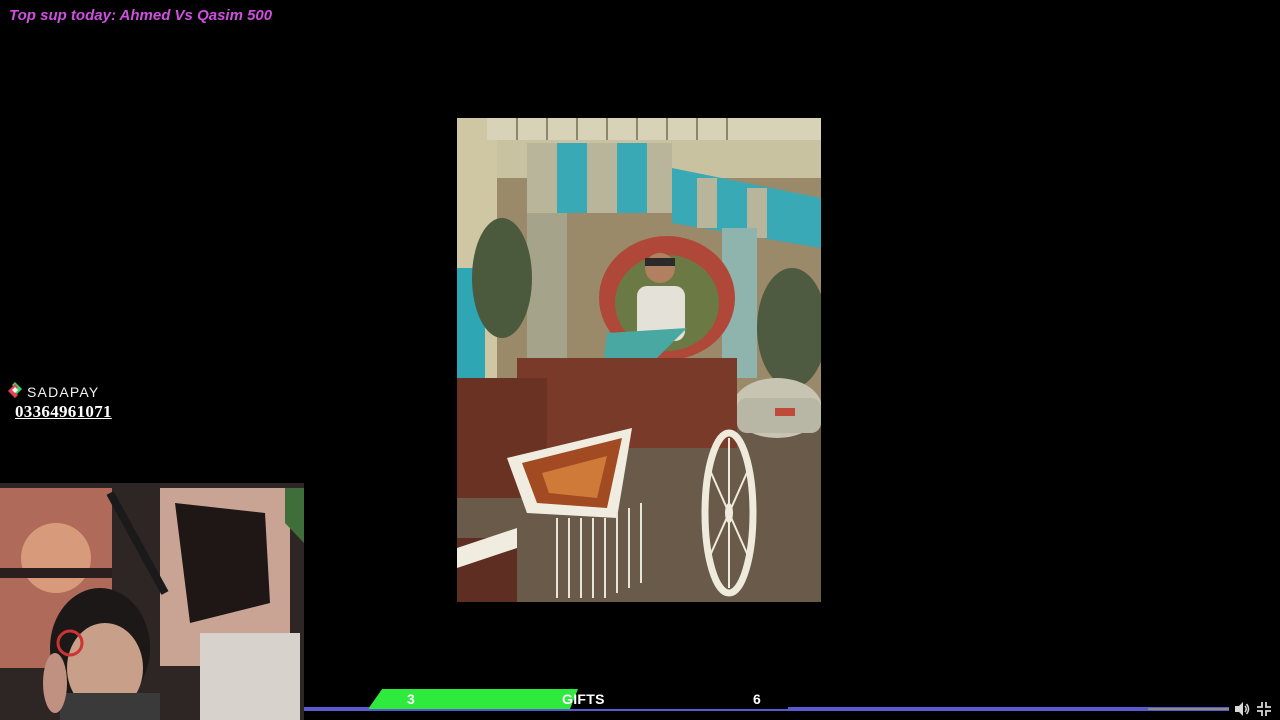 Image resolution: width=1280 pixels, height=720 pixels. What do you see at coordinates (411, 699) in the screenshot?
I see `gift-current-count: 3` at bounding box center [411, 699].